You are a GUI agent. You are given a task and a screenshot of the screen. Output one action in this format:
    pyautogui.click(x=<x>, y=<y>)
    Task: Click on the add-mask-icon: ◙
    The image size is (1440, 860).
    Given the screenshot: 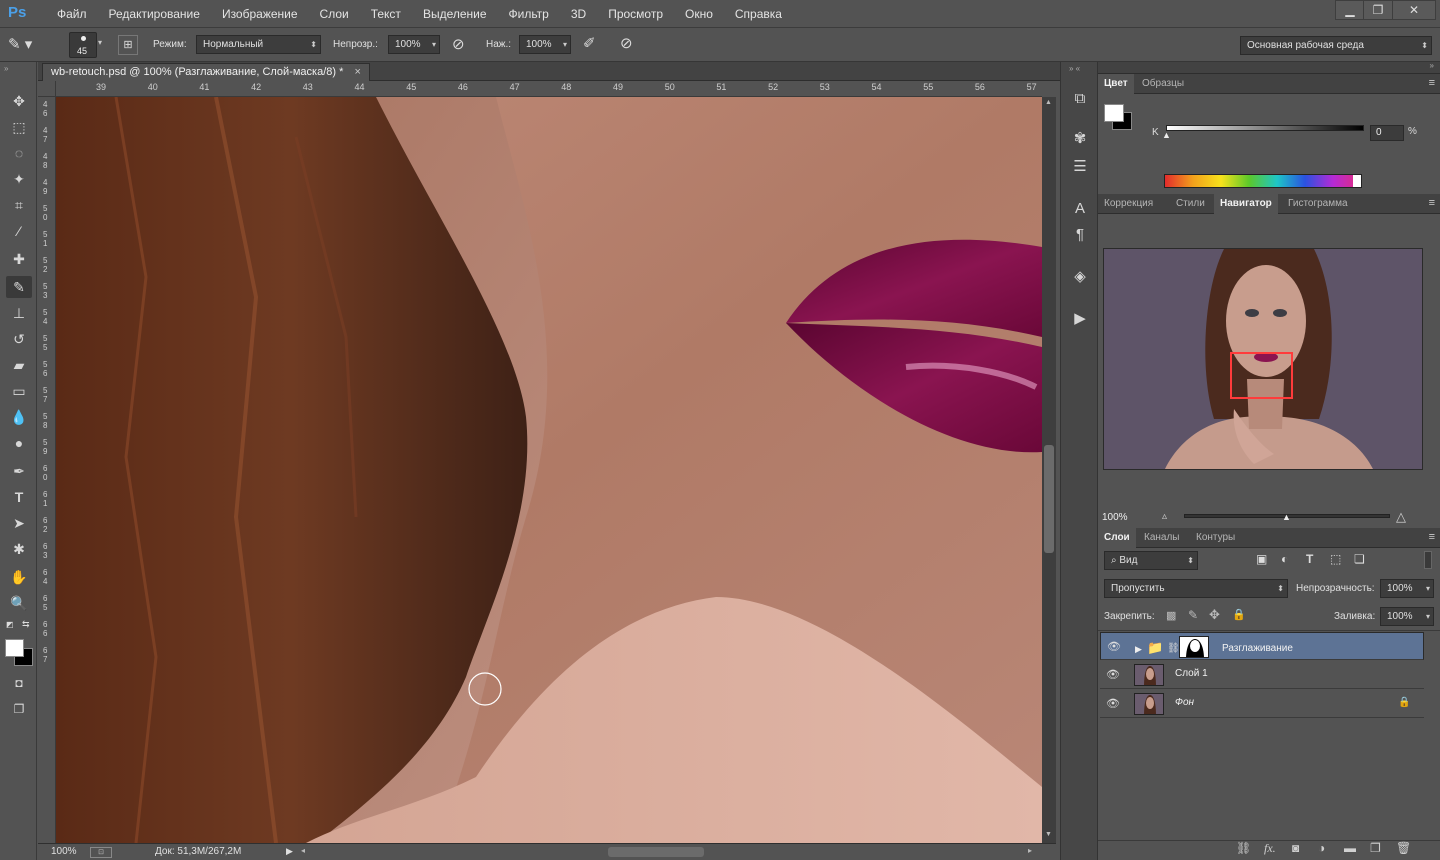 What is the action you would take?
    pyautogui.click(x=1295, y=848)
    